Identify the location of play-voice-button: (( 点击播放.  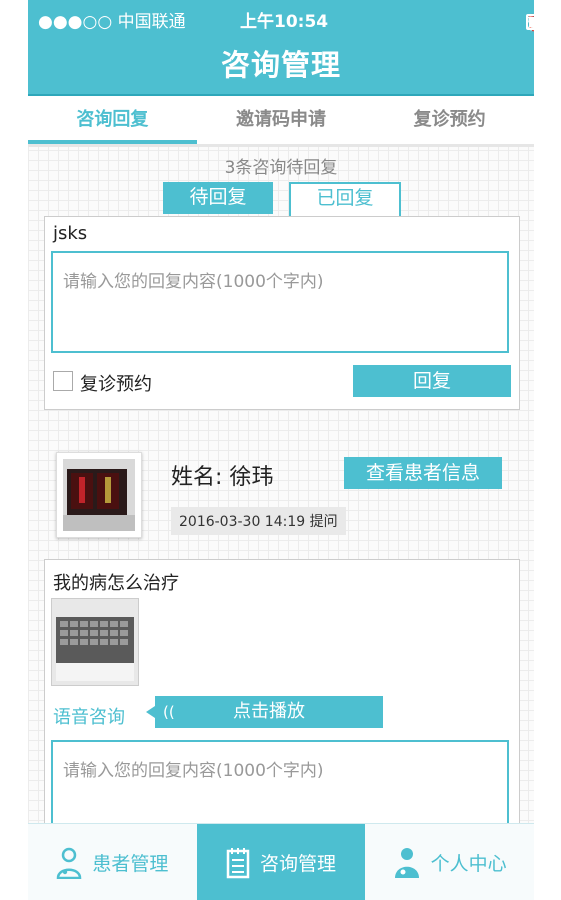
(264, 712).